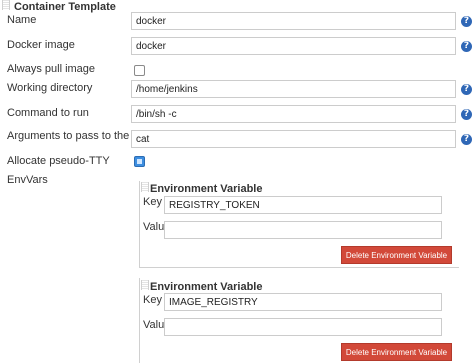 The width and height of the screenshot is (474, 363). What do you see at coordinates (65, 7) in the screenshot?
I see `container-template-title: Container Template` at bounding box center [65, 7].